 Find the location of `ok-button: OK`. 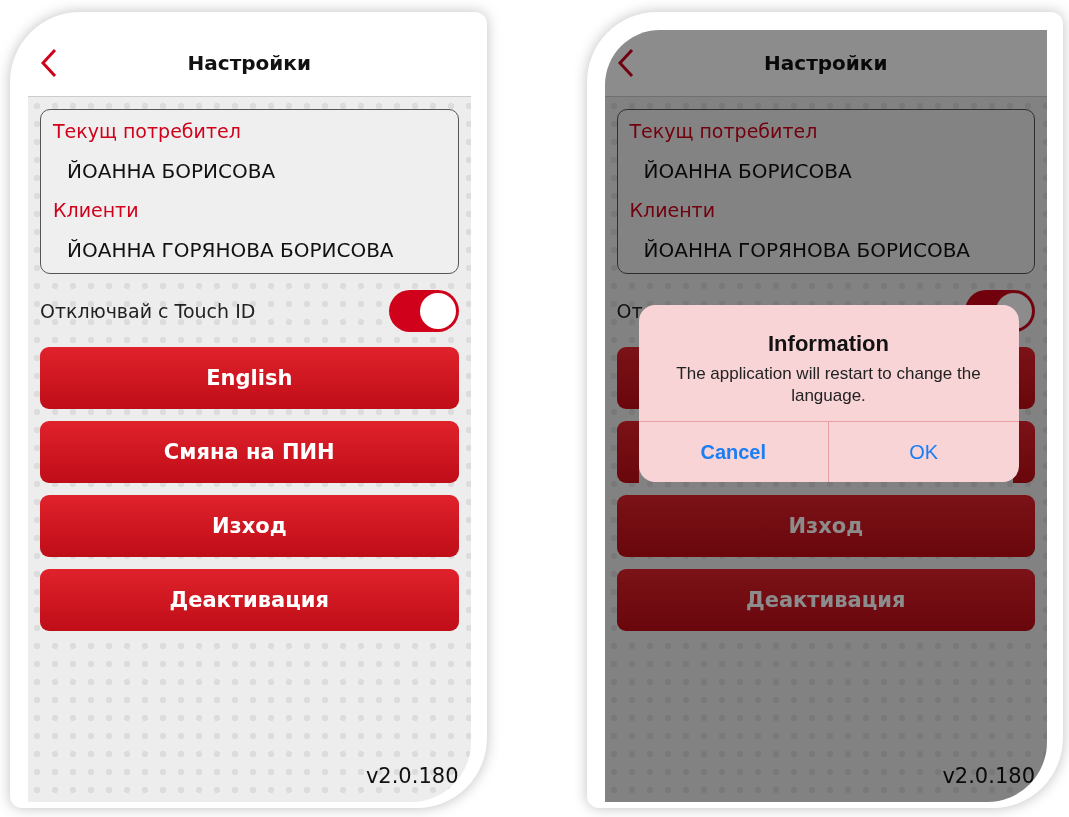

ok-button: OK is located at coordinates (923, 452).